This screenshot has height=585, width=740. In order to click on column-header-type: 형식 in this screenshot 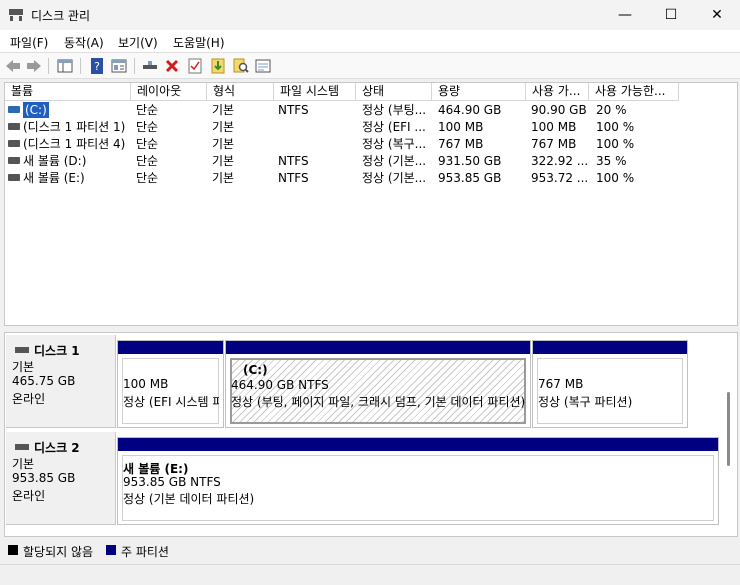, I will do `click(240, 92)`.